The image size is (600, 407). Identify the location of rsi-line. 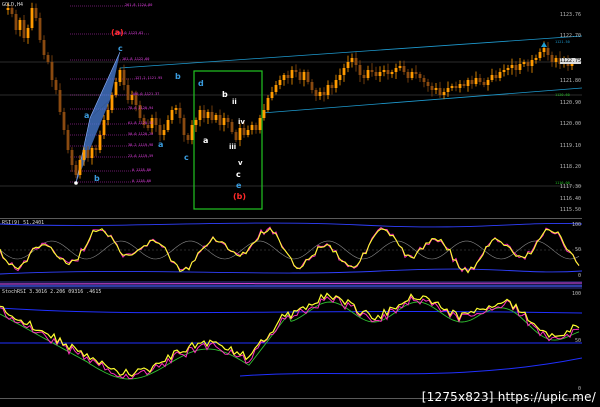
(290, 250).